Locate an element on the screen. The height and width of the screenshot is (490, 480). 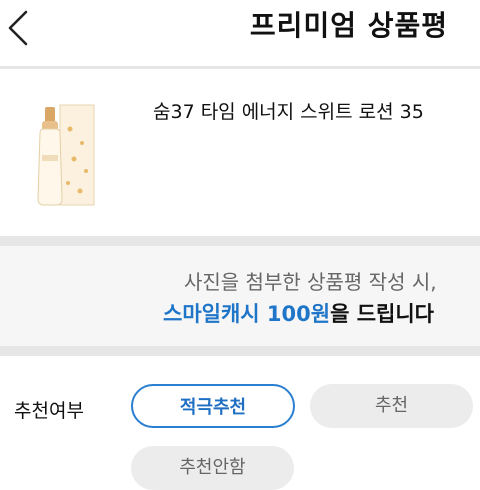
page-title: 프리미엄 상품평 is located at coordinates (348, 25).